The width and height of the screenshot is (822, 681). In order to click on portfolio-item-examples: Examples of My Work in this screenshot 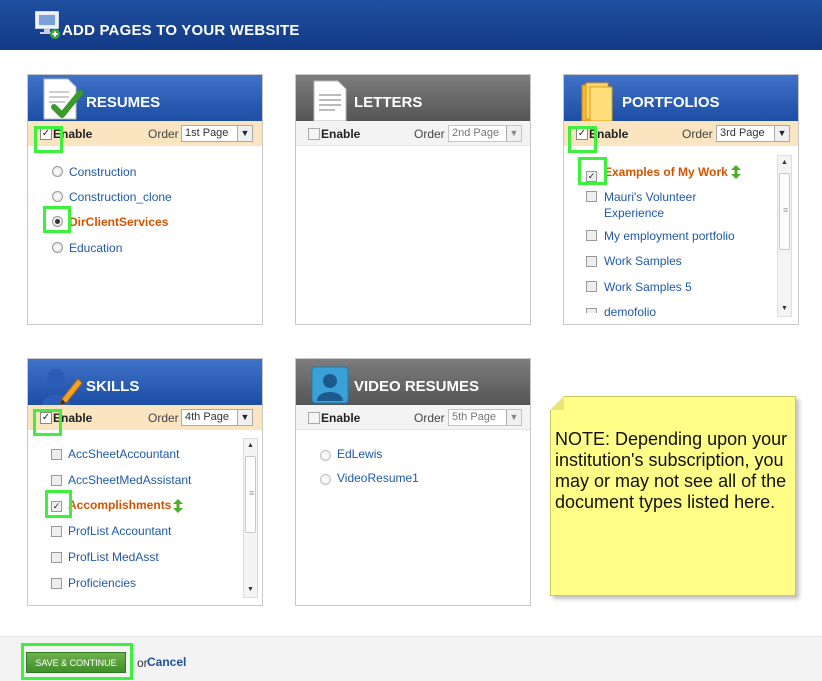, I will do `click(666, 172)`.